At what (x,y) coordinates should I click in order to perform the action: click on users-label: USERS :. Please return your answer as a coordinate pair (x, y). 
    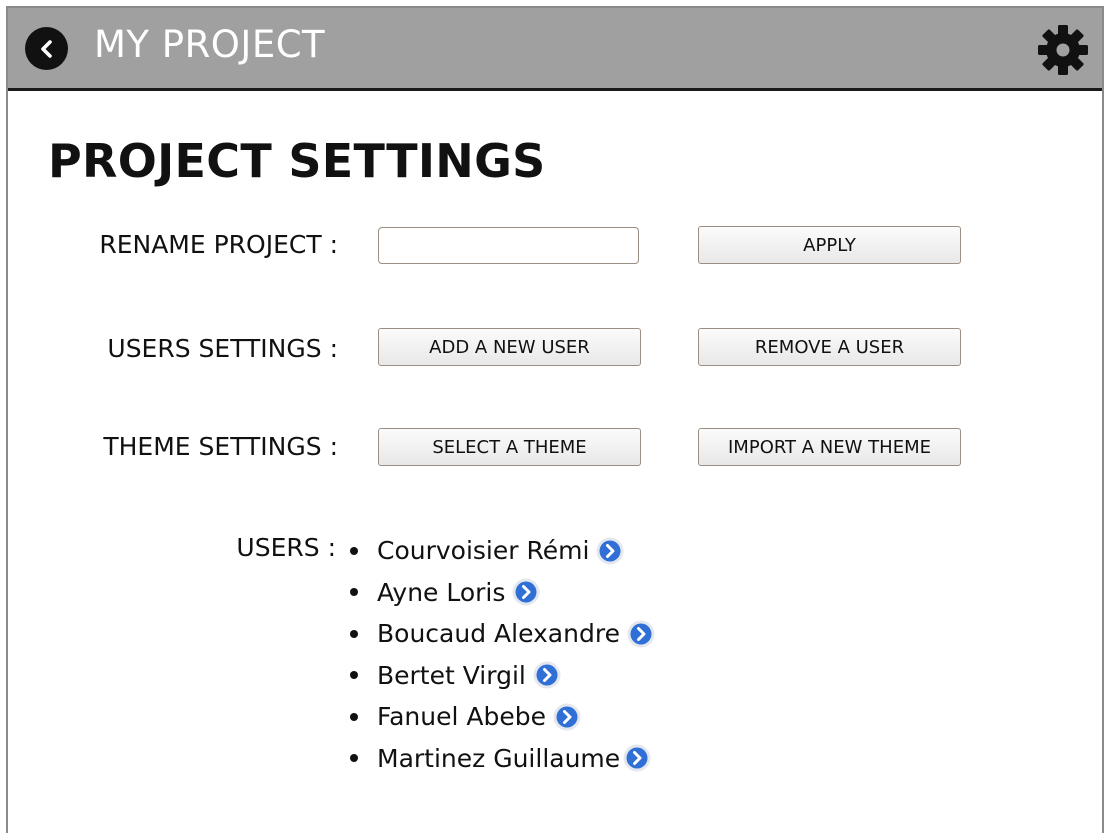
    Looking at the image, I should click on (286, 547).